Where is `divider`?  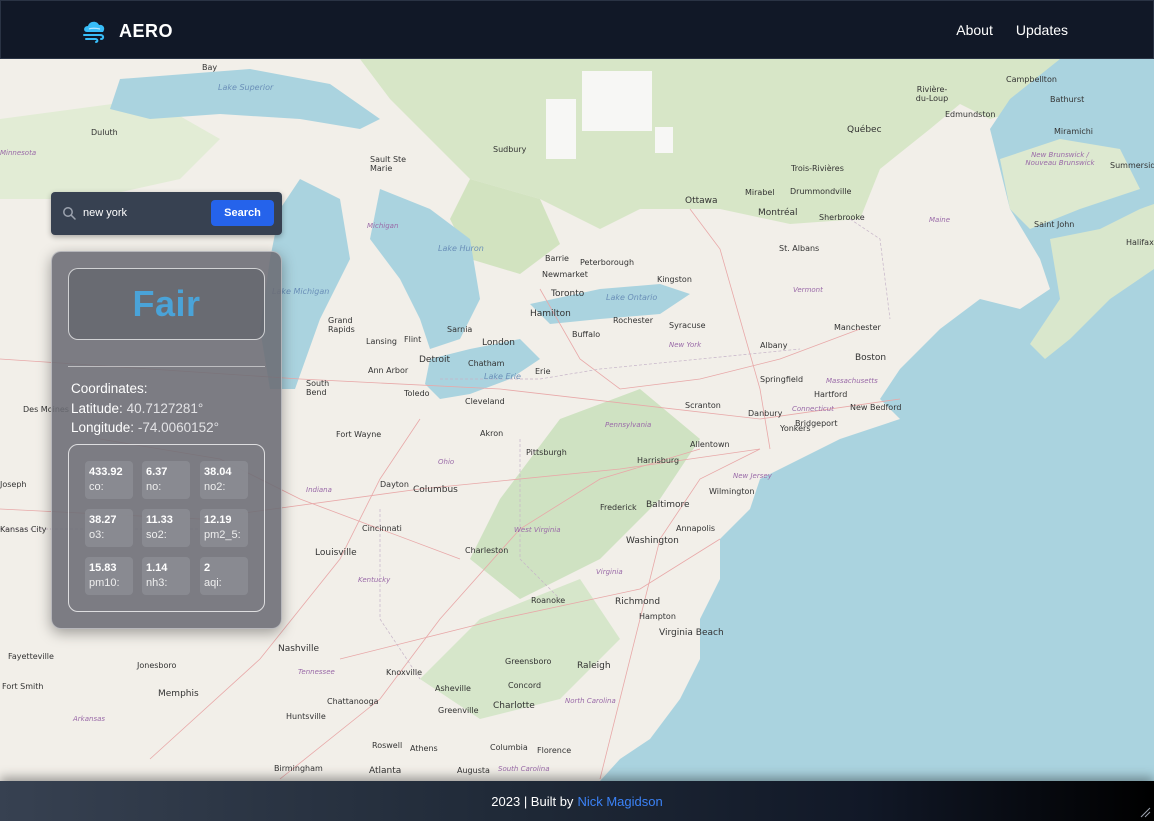 divider is located at coordinates (166, 366).